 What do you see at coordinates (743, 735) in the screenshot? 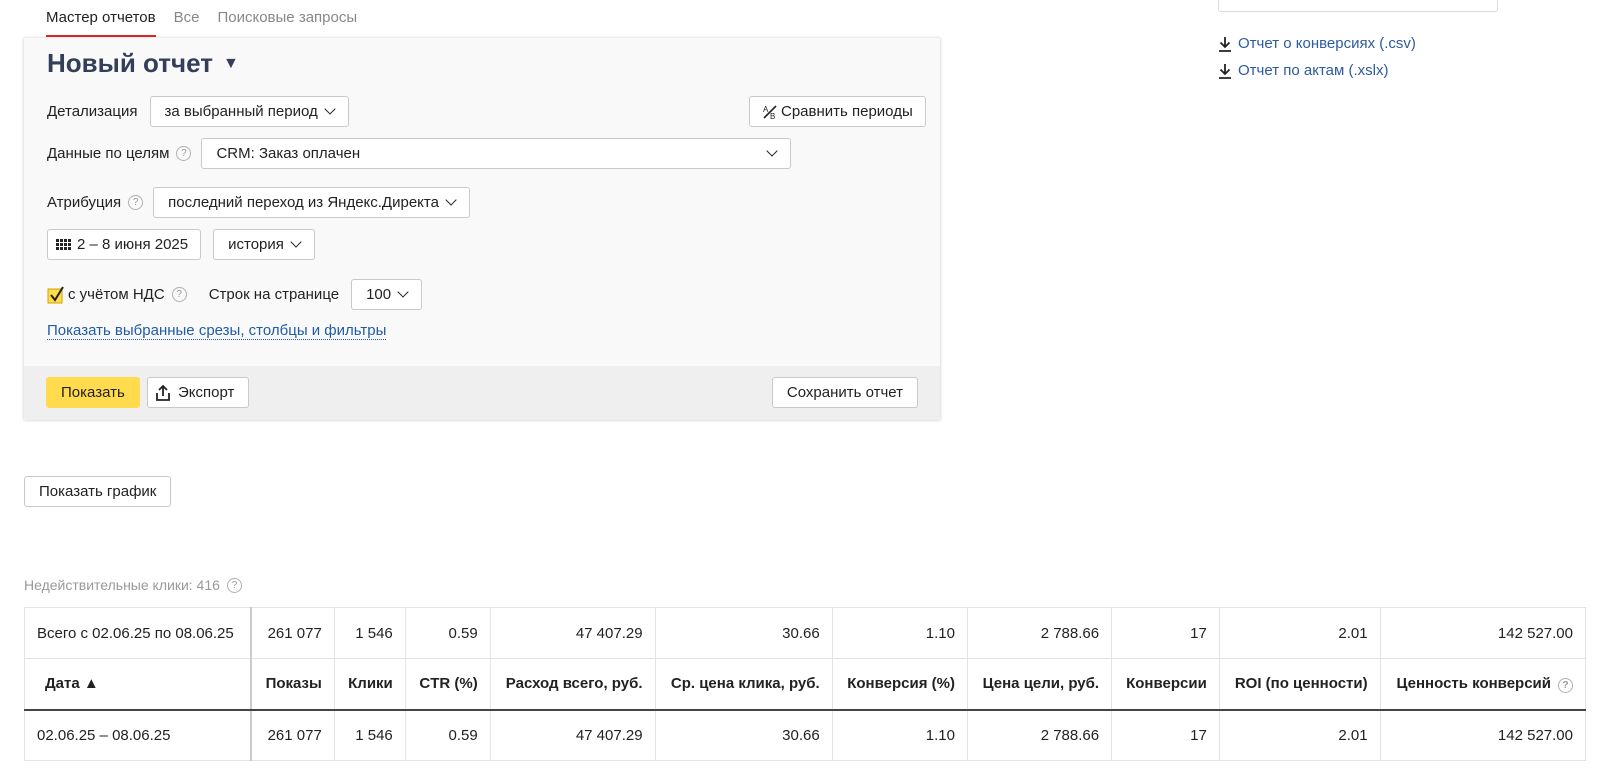
I see `table-cell: 30.66` at bounding box center [743, 735].